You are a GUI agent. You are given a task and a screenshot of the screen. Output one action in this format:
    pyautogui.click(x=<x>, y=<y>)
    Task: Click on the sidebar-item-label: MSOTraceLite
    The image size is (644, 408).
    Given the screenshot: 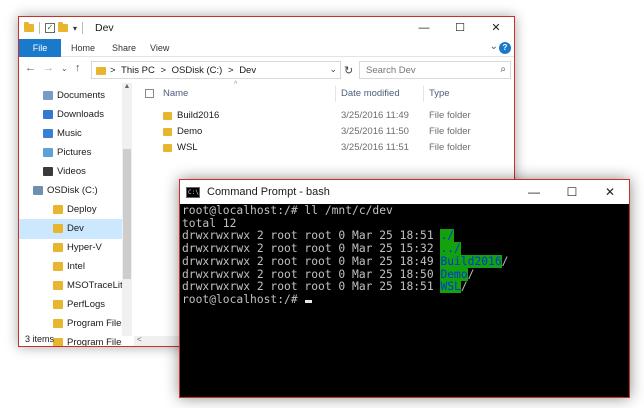 What is the action you would take?
    pyautogui.click(x=94, y=285)
    